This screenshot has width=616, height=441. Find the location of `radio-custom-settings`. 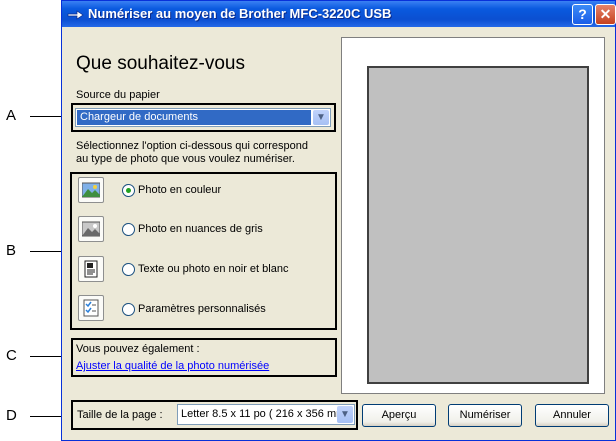

radio-custom-settings is located at coordinates (128, 309).